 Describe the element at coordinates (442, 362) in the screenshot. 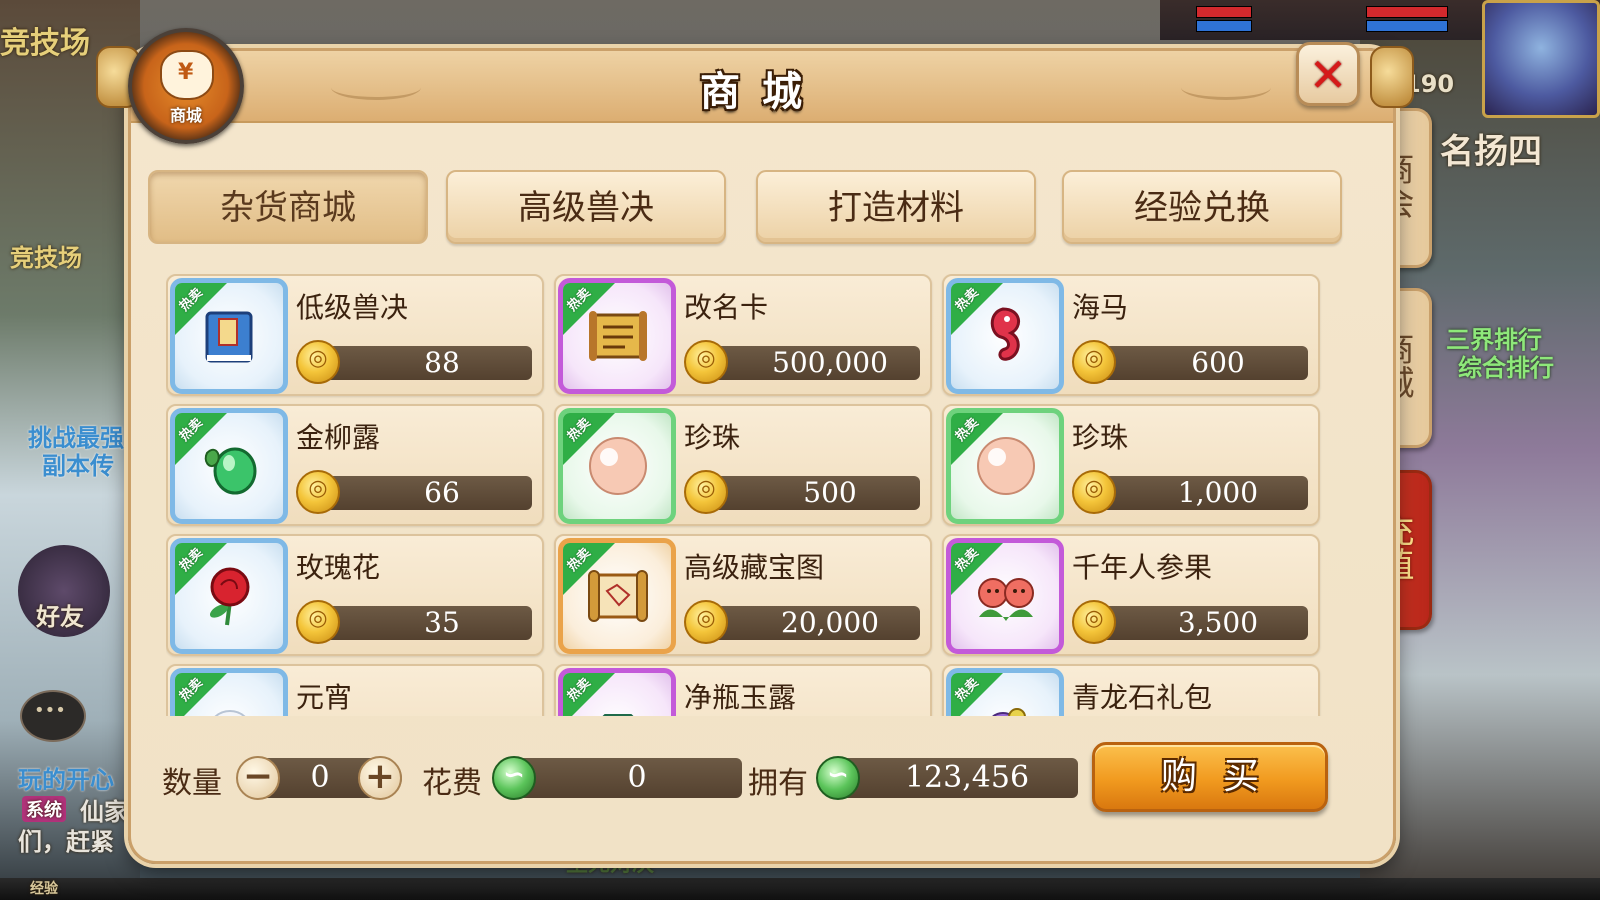

I see `item-price: 88` at that location.